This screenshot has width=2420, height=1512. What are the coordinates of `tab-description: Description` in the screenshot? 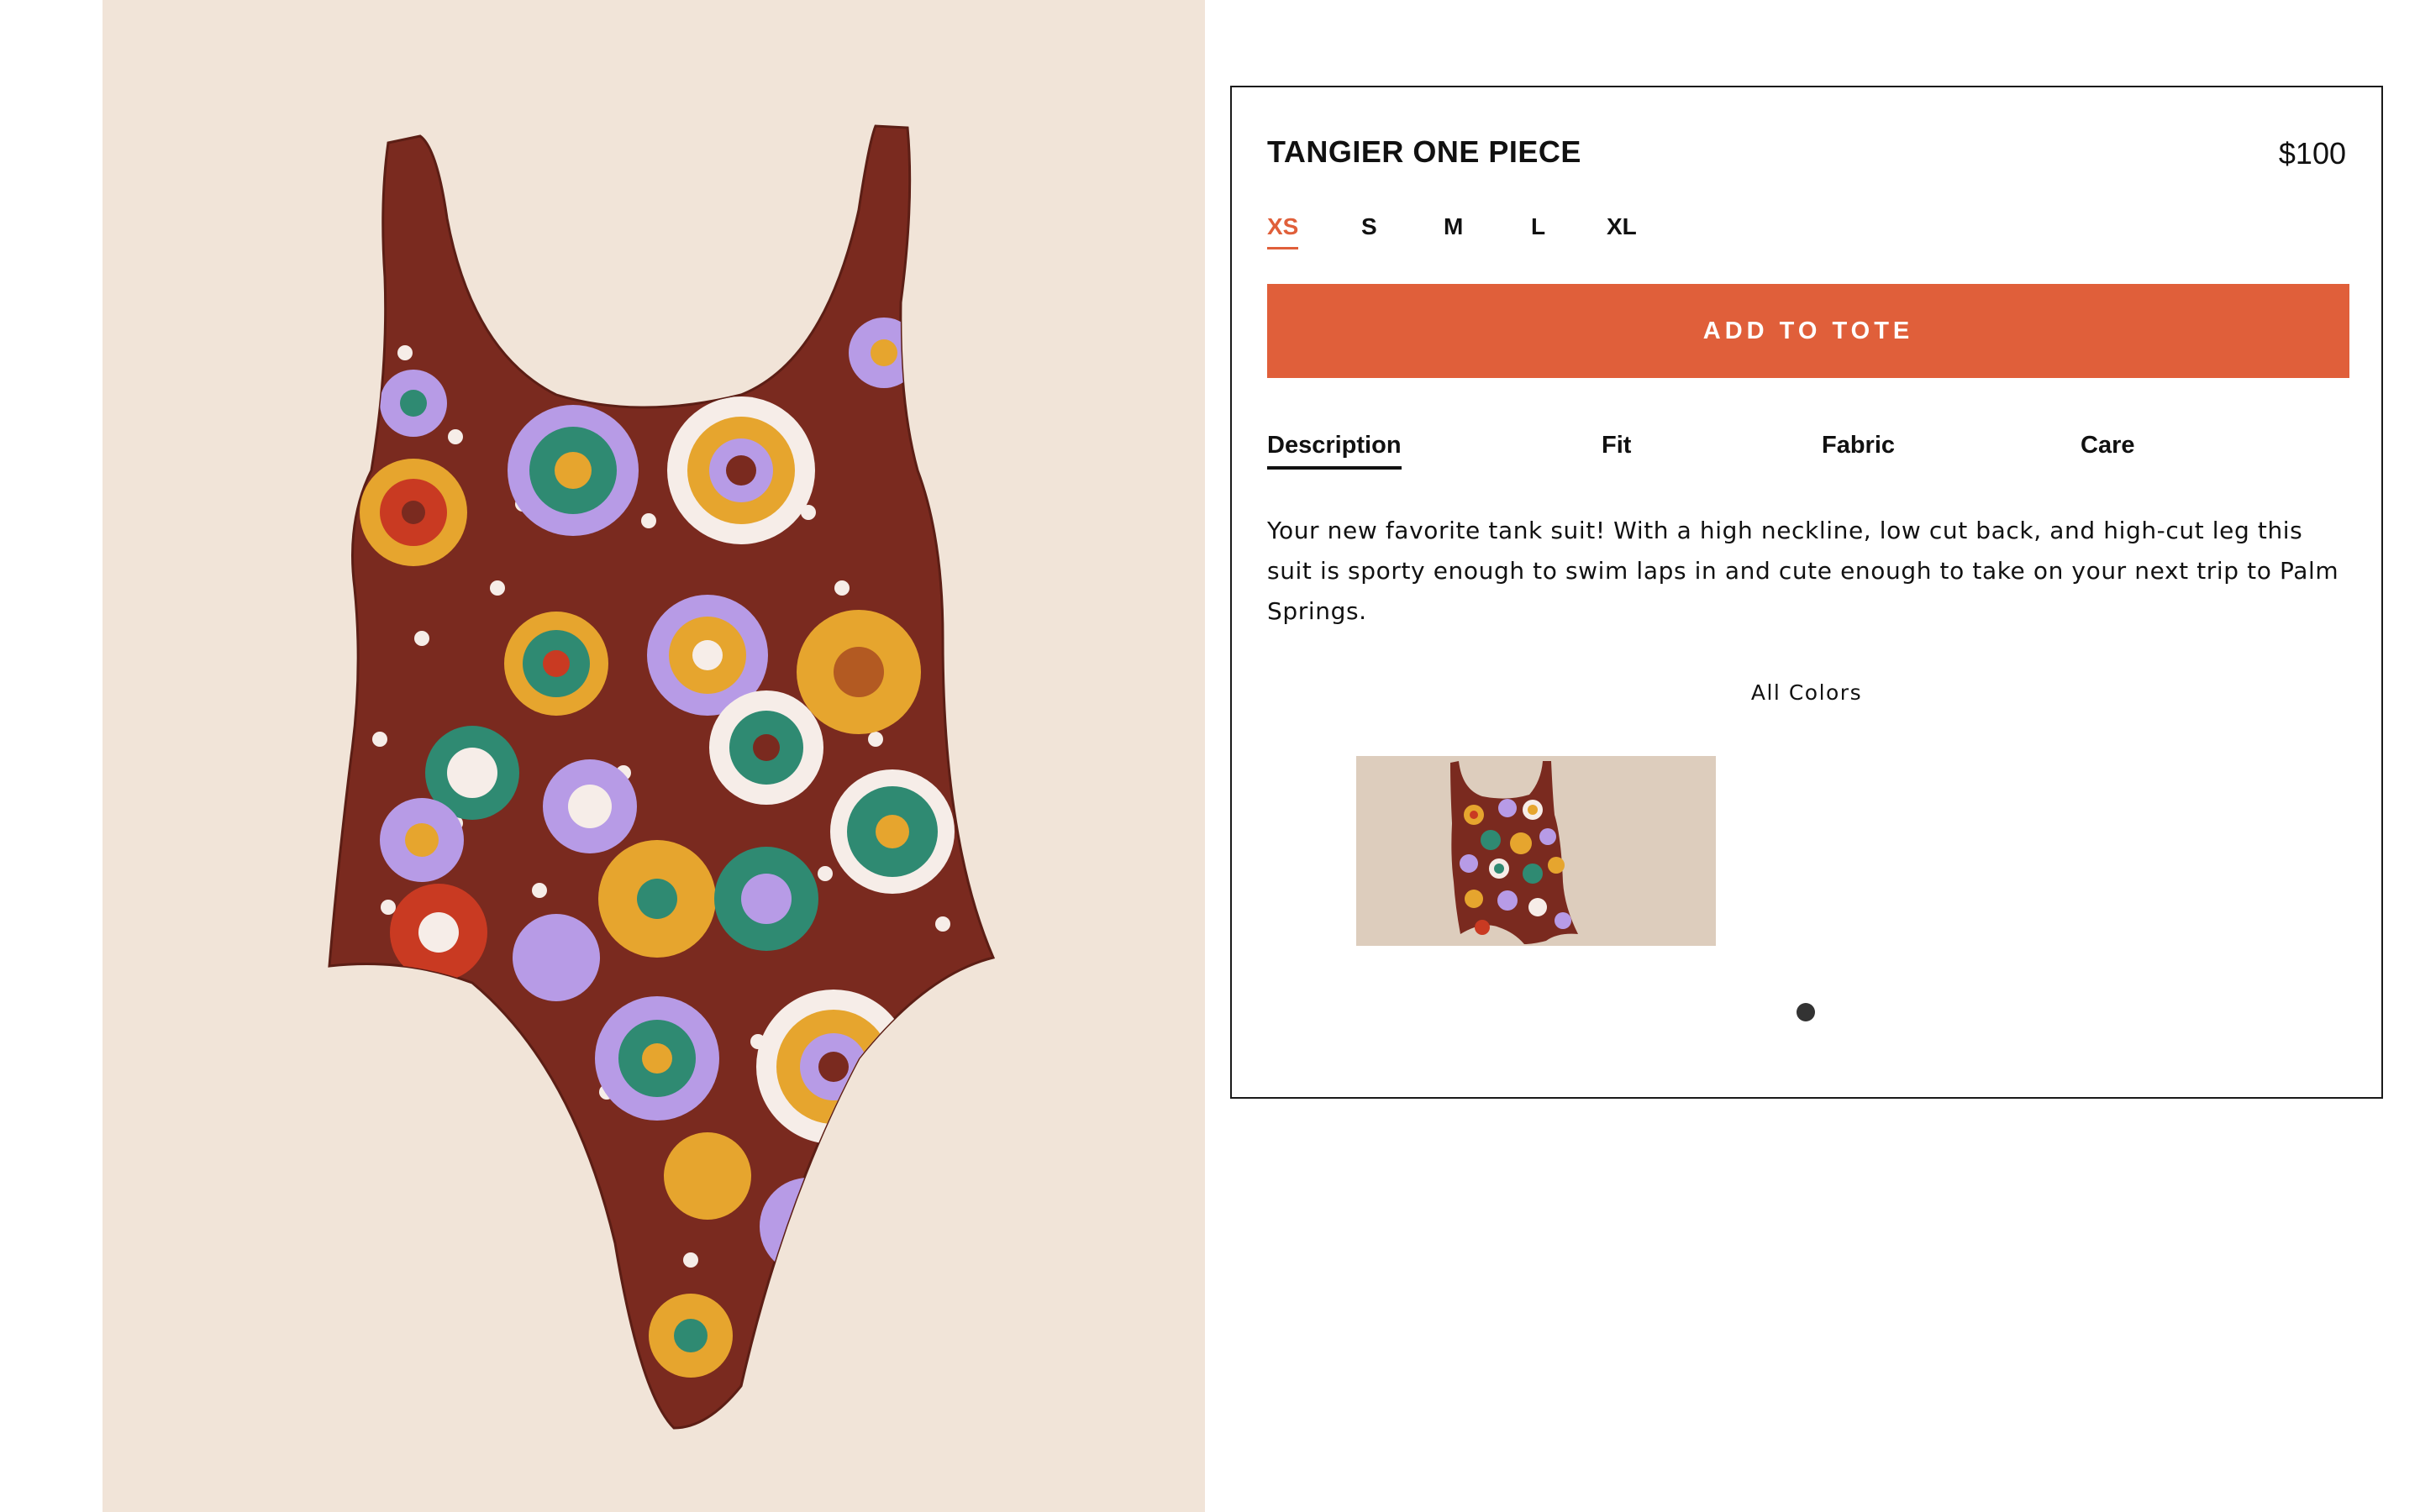 It's located at (1334, 451).